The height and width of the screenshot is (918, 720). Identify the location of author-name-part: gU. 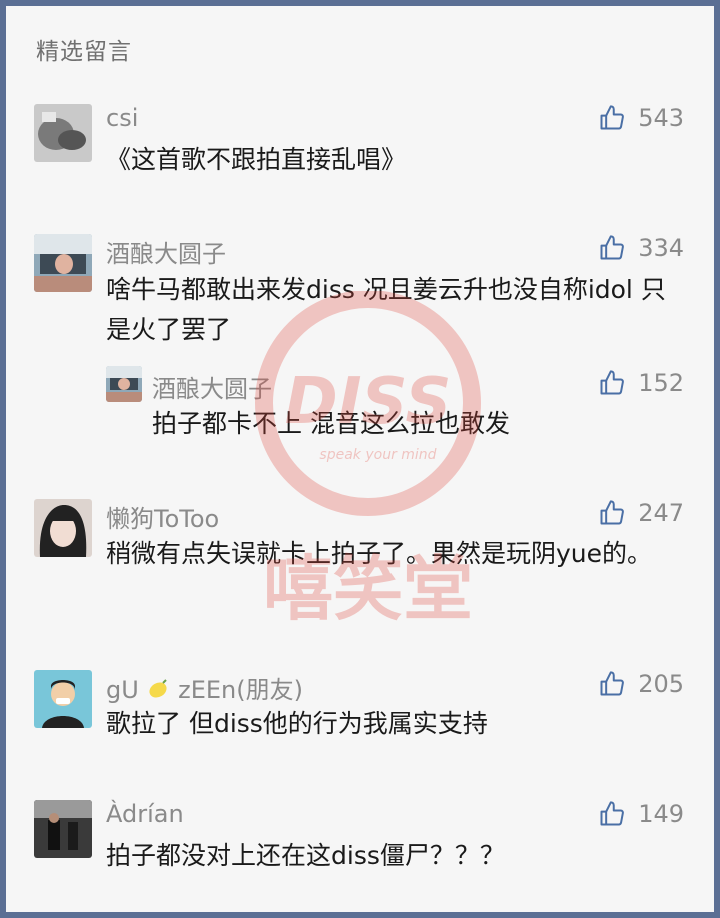
(122, 690).